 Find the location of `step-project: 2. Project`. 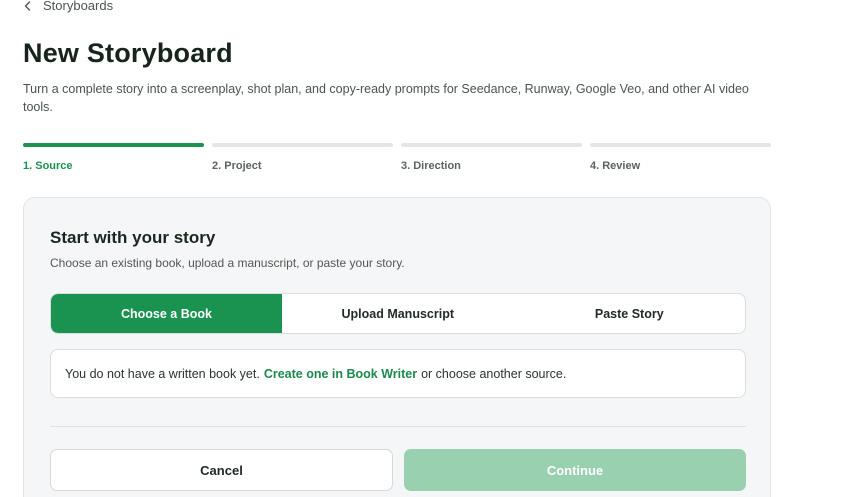

step-project: 2. Project is located at coordinates (302, 157).